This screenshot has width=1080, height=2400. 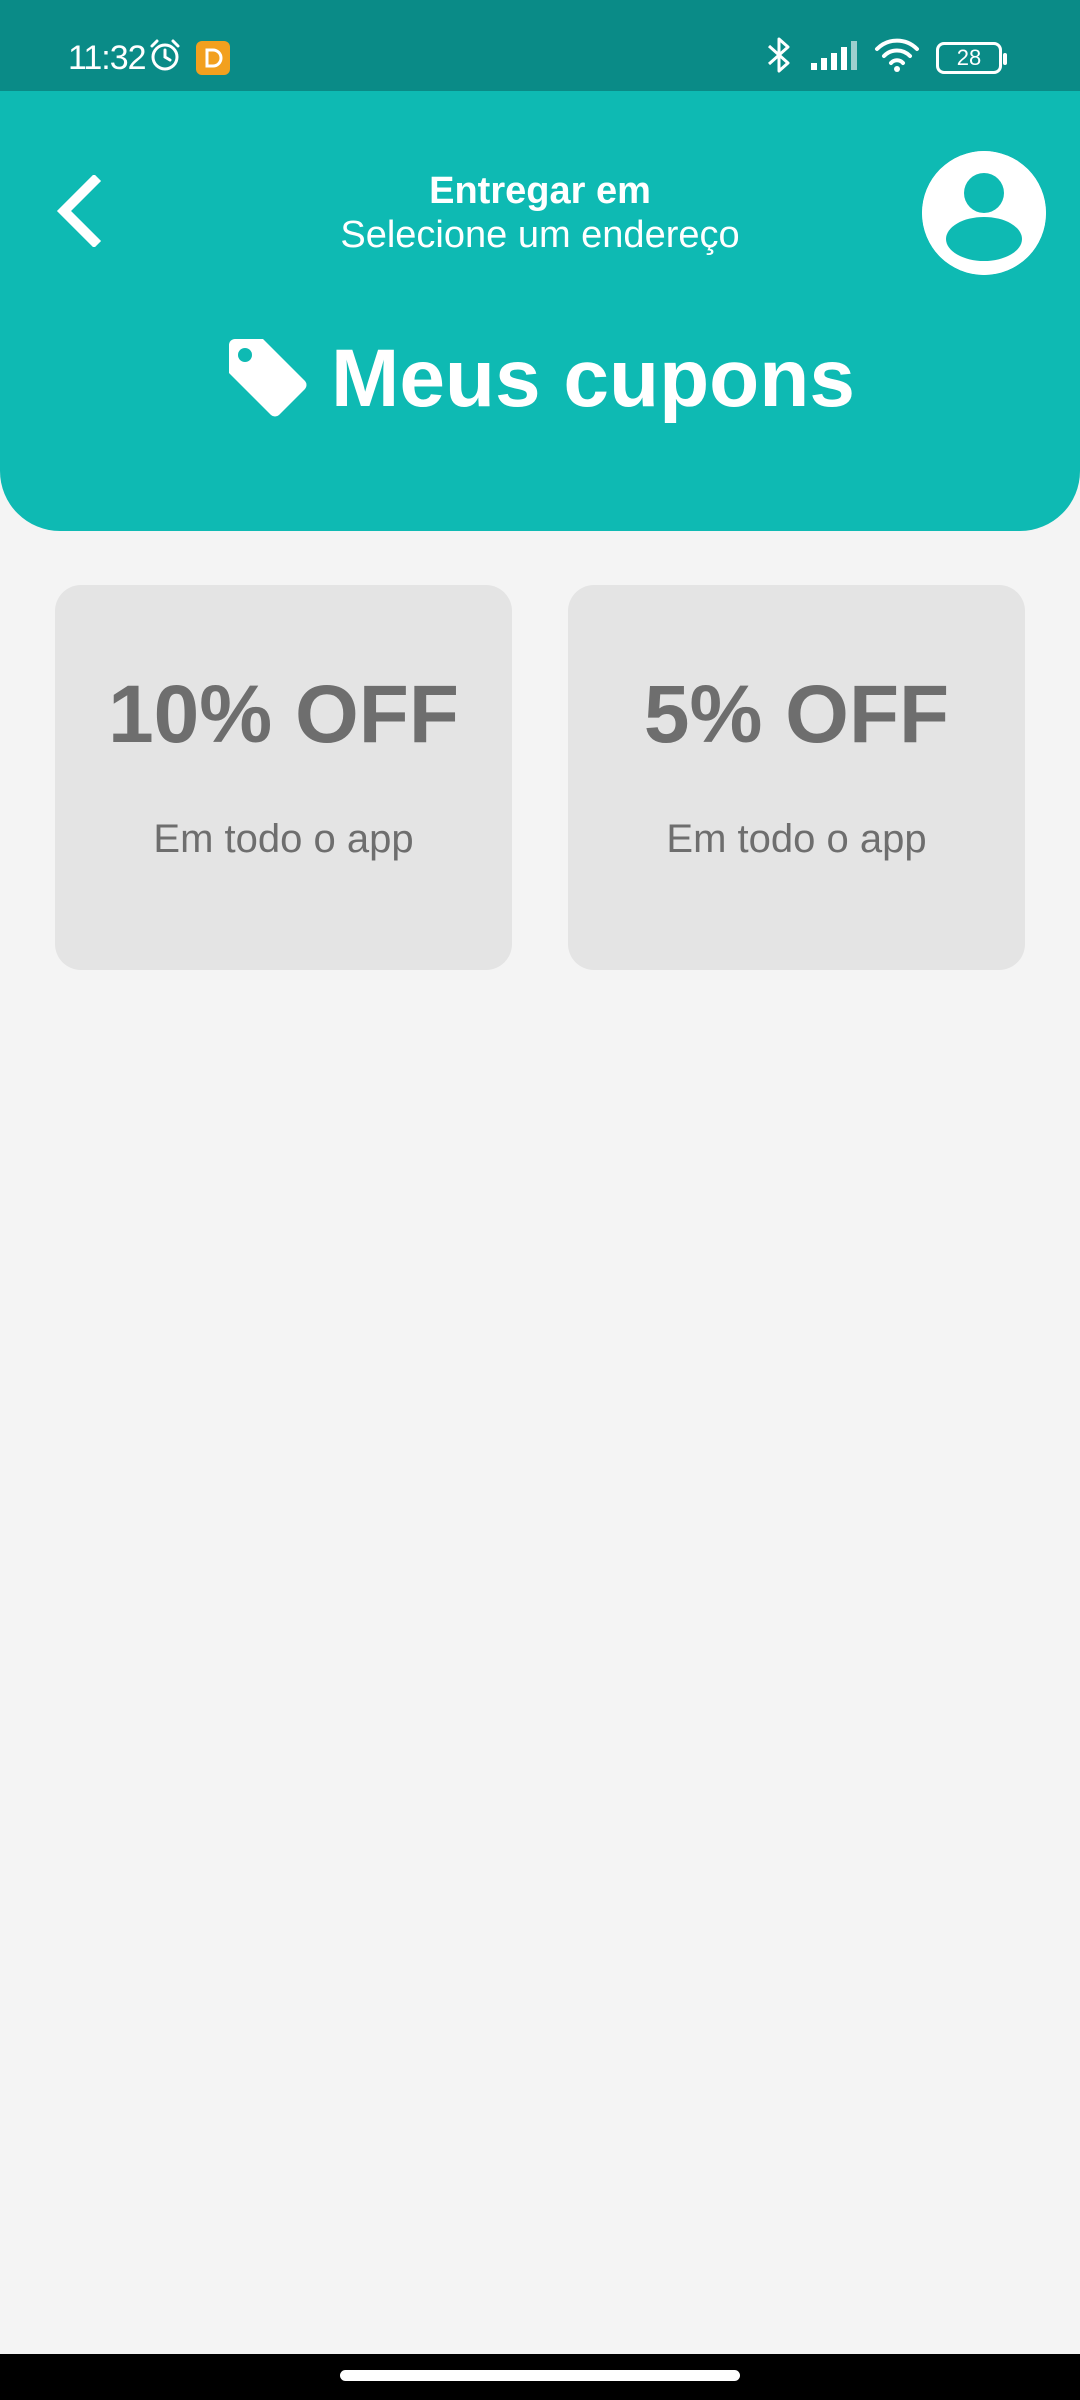 I want to click on user-icon, so click(x=984, y=213).